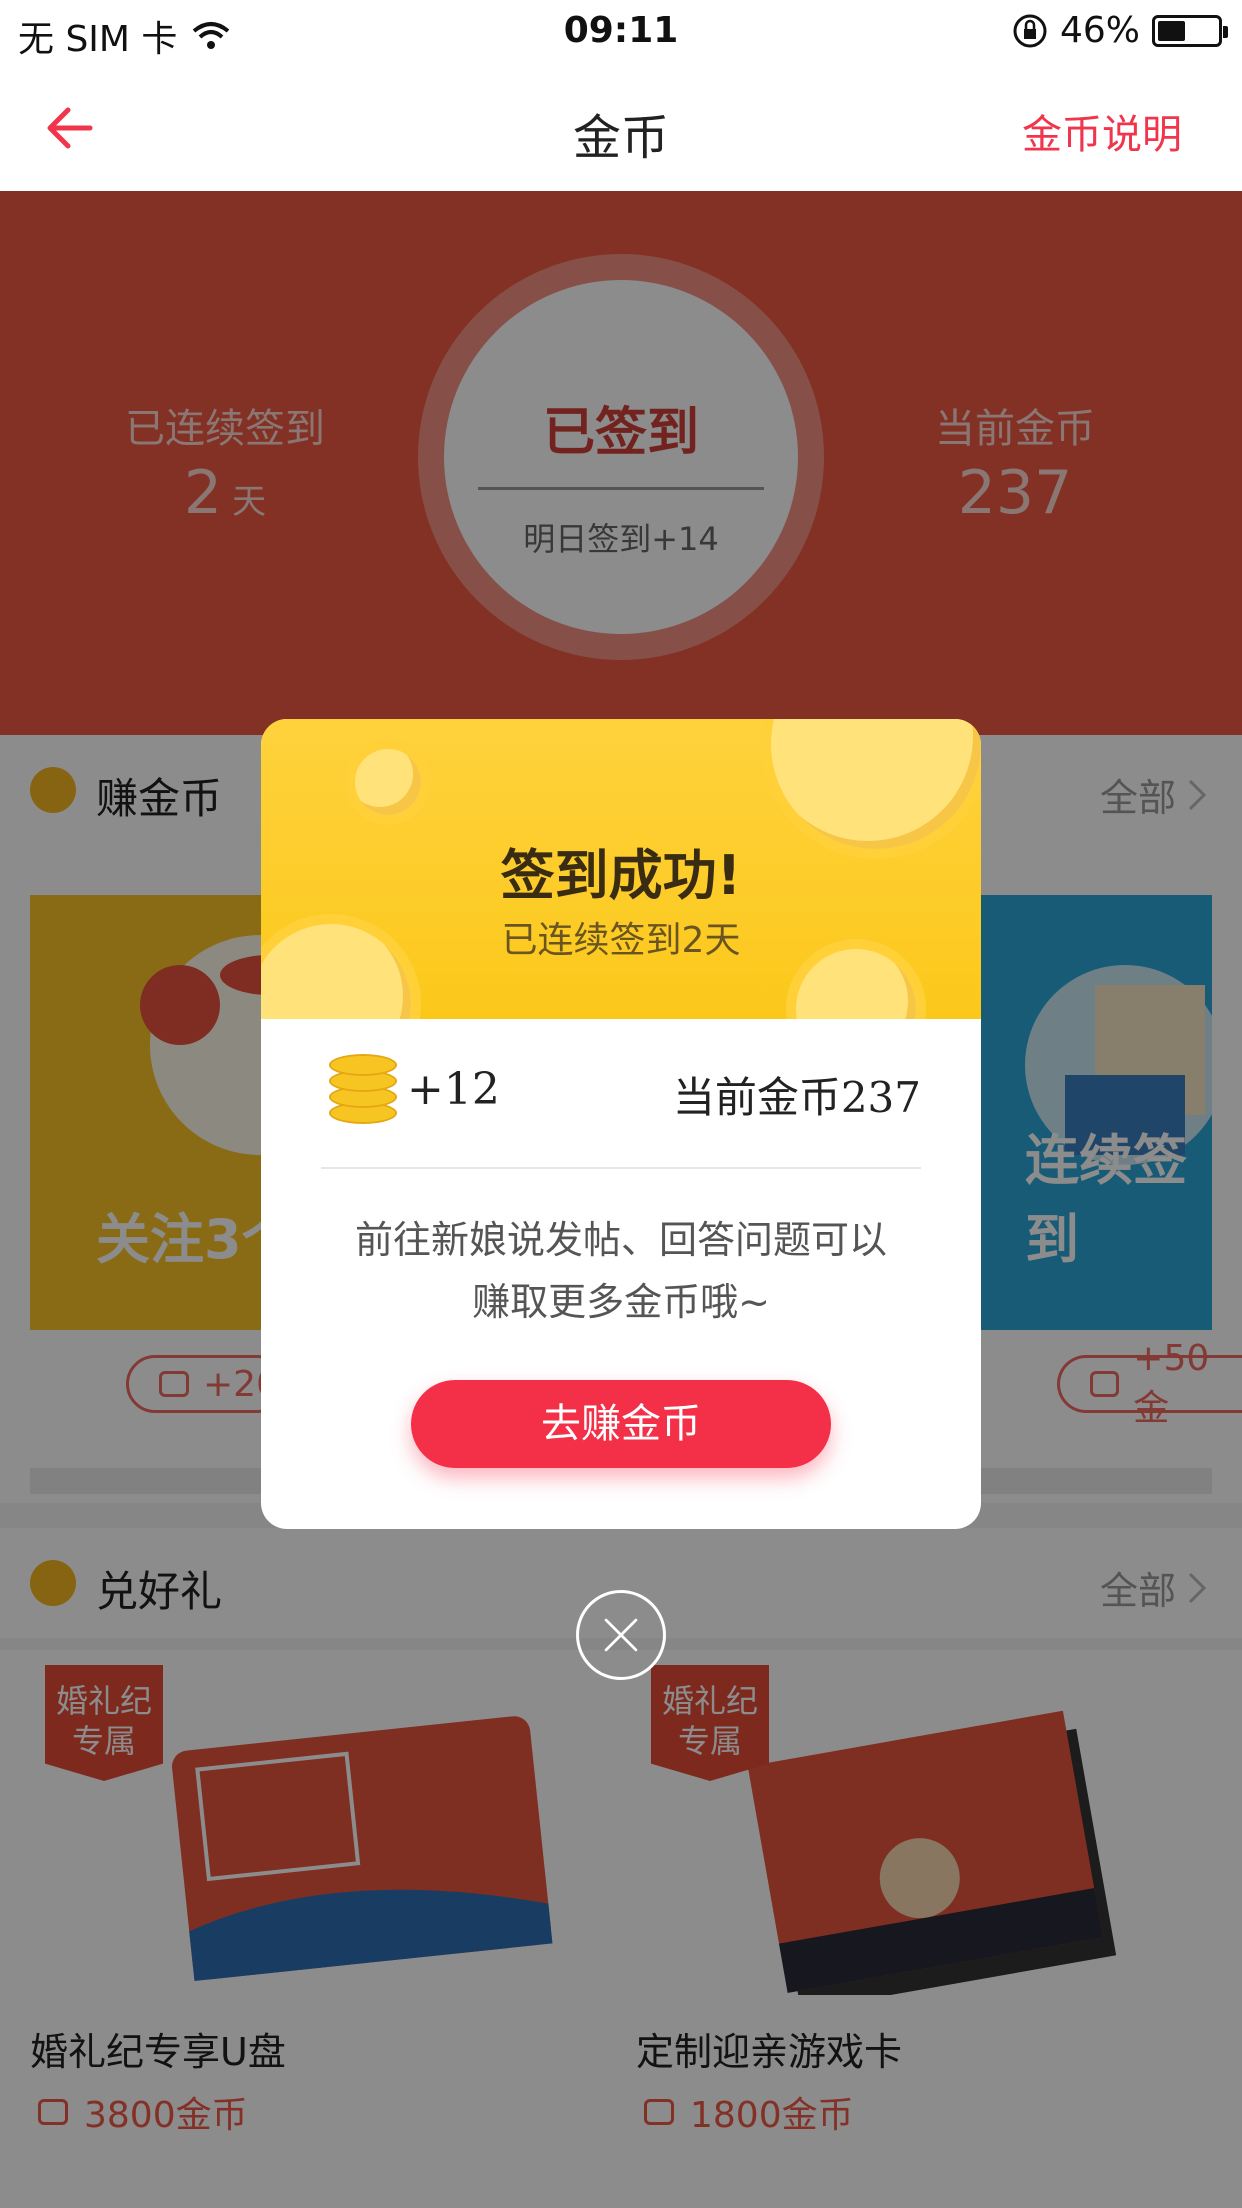 Image resolution: width=1242 pixels, height=2208 pixels. What do you see at coordinates (453, 1089) in the screenshot?
I see `coins-gained: +12` at bounding box center [453, 1089].